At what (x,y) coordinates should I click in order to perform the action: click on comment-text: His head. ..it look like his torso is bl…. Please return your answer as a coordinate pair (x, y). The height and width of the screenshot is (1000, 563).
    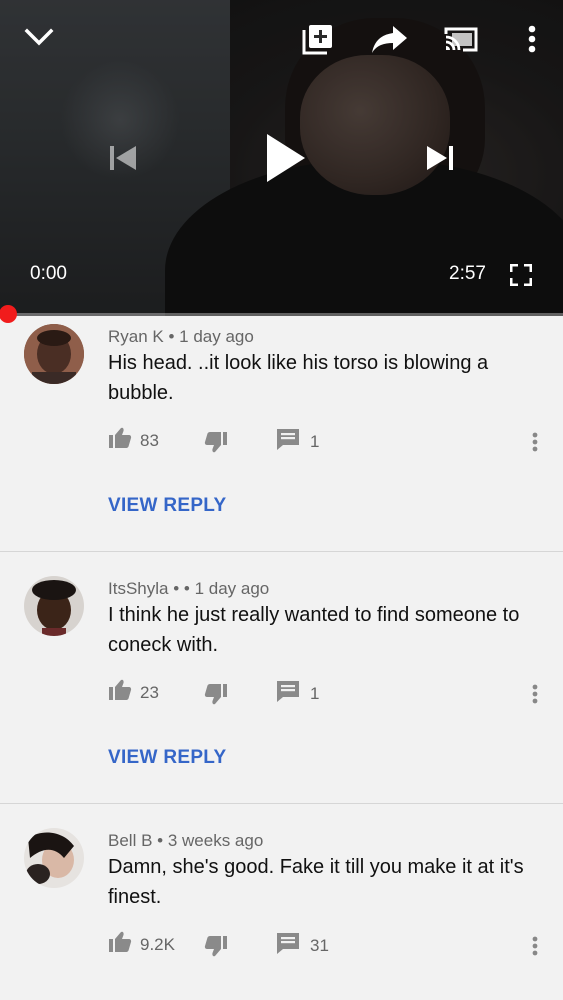
    Looking at the image, I should click on (298, 378).